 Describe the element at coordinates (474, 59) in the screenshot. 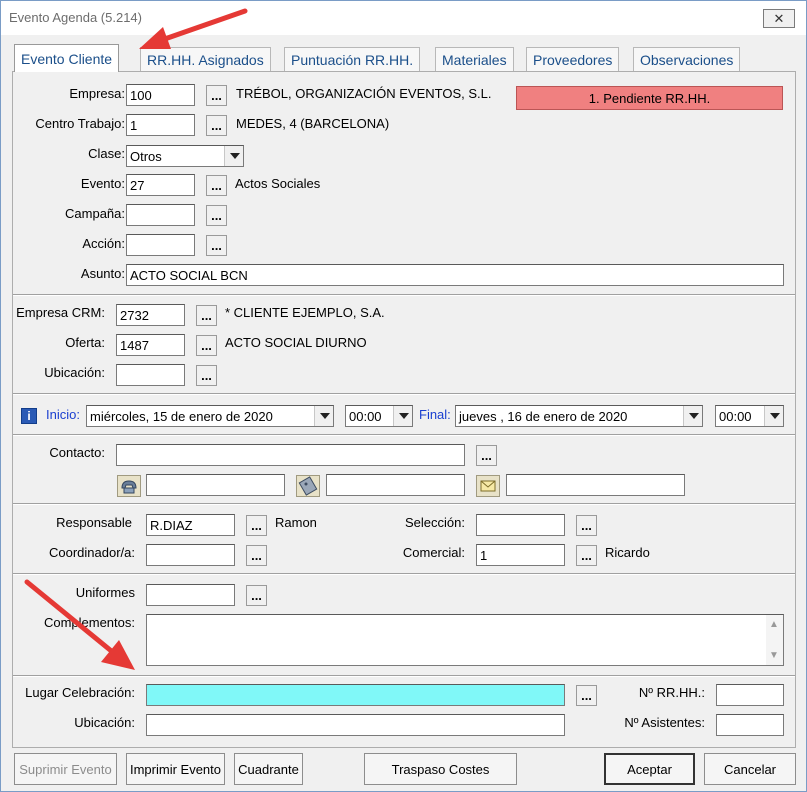

I see `tab-materiales: Materiales` at that location.